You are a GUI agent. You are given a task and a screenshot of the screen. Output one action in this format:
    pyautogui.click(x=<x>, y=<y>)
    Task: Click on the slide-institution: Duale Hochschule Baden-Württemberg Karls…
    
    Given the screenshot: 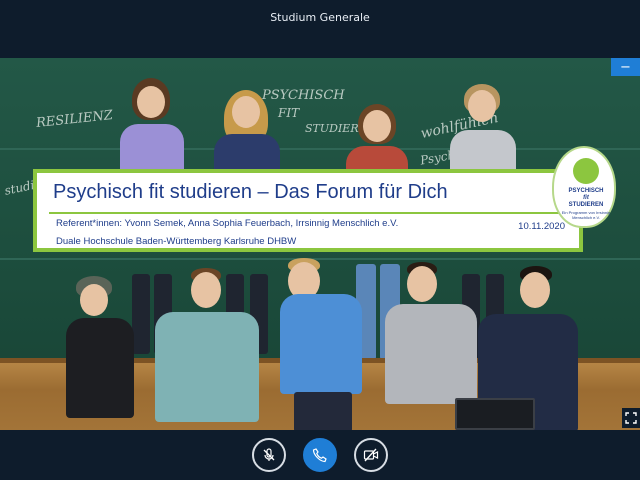 What is the action you would take?
    pyautogui.click(x=176, y=241)
    